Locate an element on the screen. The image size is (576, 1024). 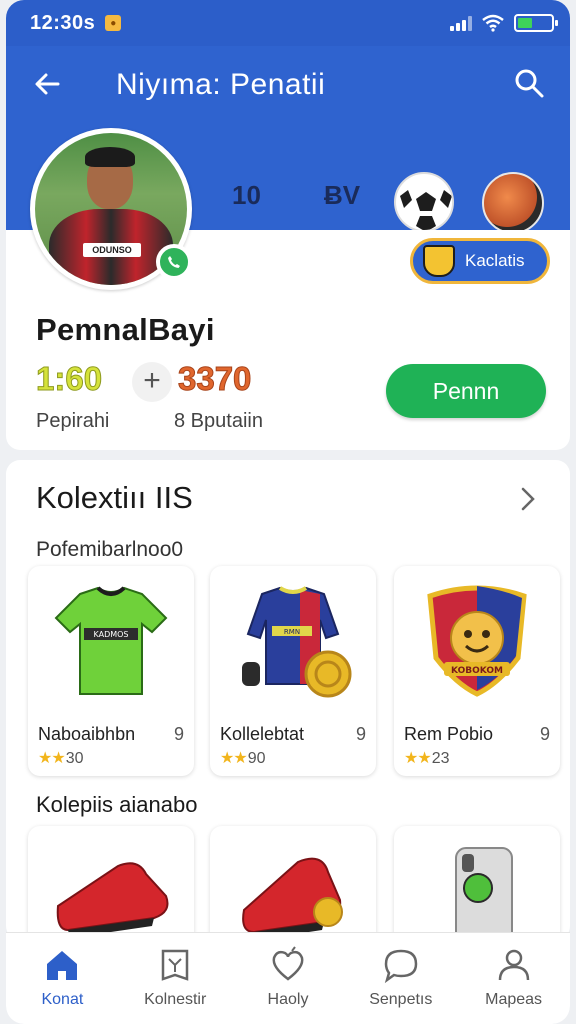
item-name: Rem Pobio is located at coordinates (449, 734).